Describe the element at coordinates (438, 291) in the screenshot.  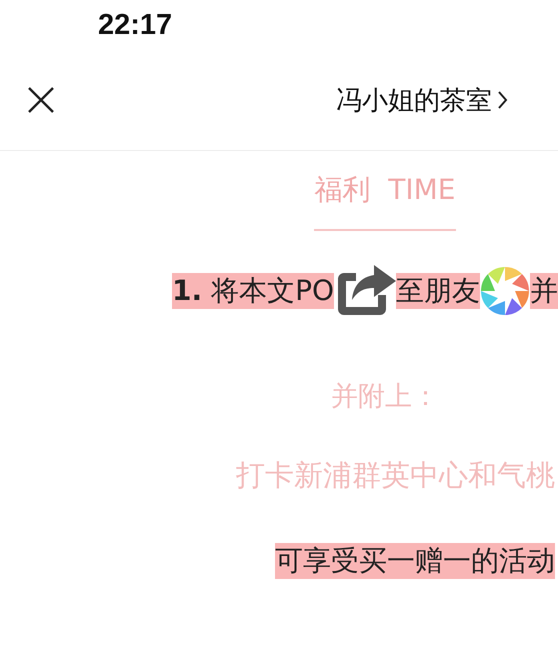
I see `highlighted-text: 至朋友` at that location.